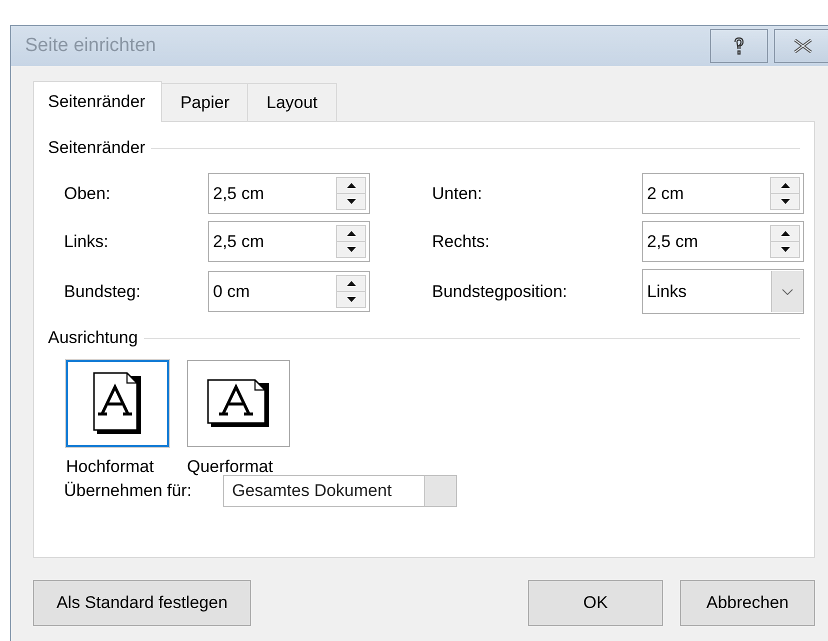 This screenshot has width=828, height=641. I want to click on dialog-button: Als Standard festlegen, so click(142, 603).